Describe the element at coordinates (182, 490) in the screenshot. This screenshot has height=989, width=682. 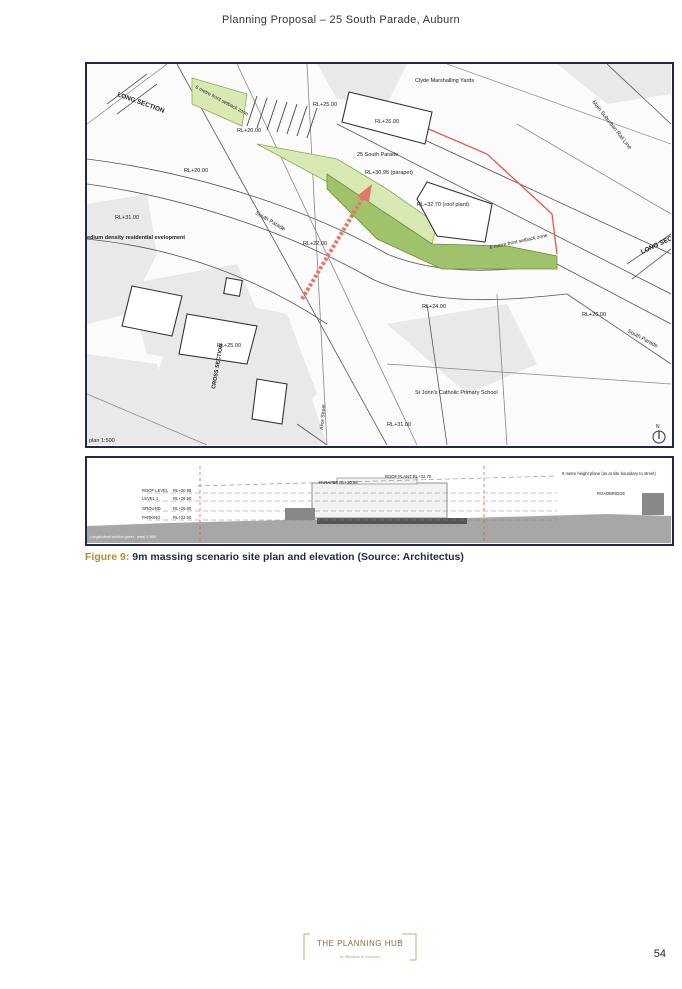
I see `roof-level-rl: RL+30.95` at that location.